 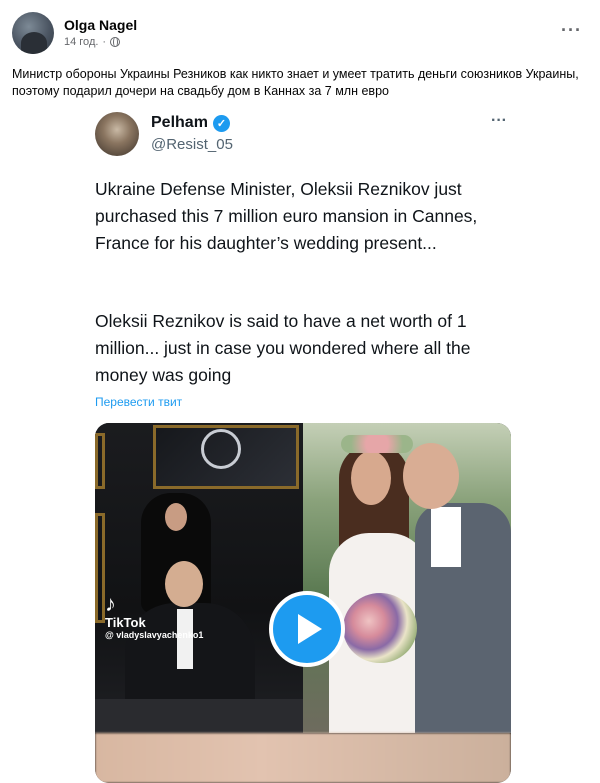 What do you see at coordinates (179, 122) in the screenshot?
I see `tweet-author-label: Pelham` at bounding box center [179, 122].